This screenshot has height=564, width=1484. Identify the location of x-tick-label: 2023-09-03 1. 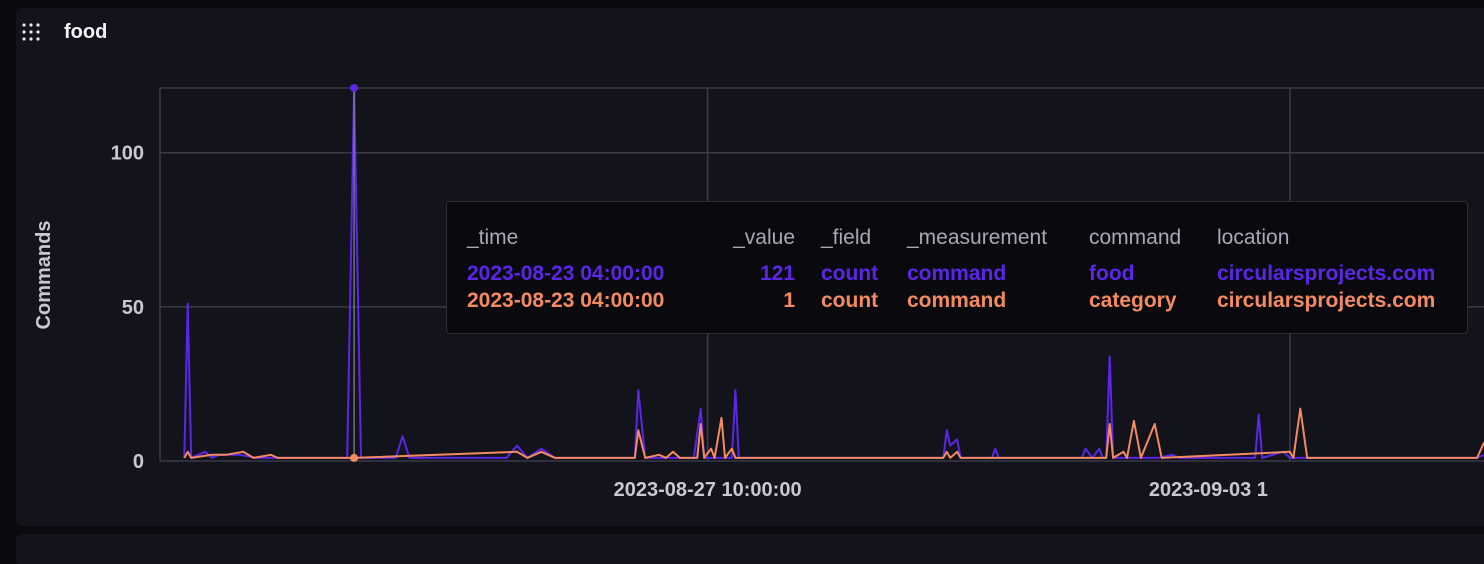
(1208, 490).